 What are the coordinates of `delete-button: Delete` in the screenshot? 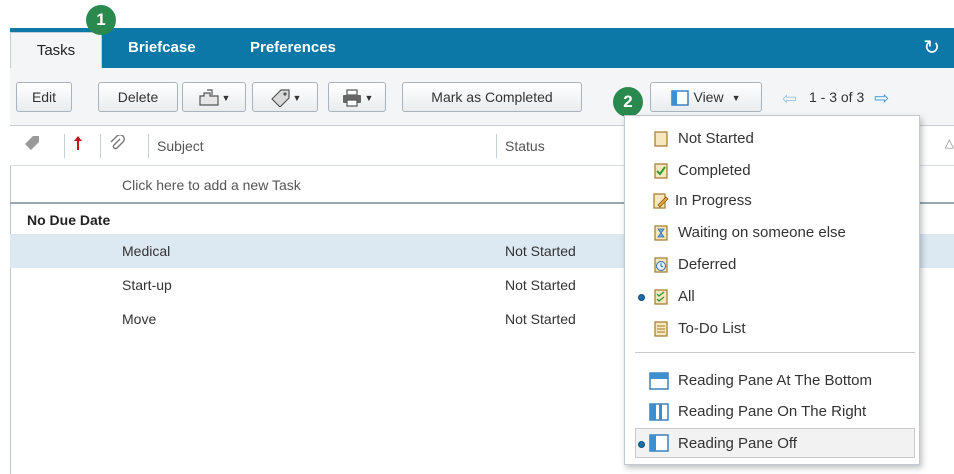 It's located at (138, 97).